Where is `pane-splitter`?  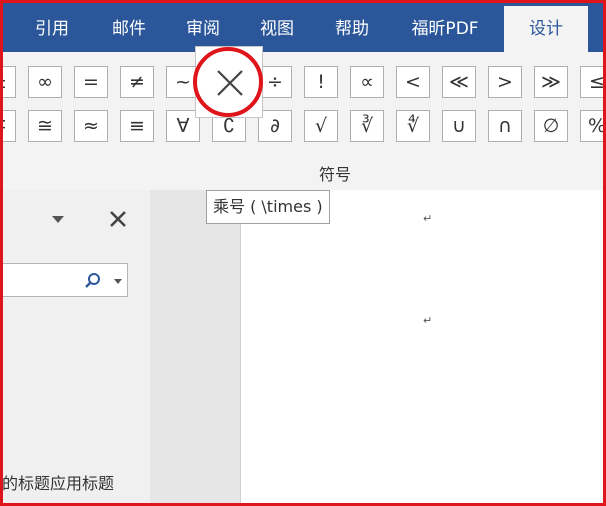
pane-splitter is located at coordinates (195, 348).